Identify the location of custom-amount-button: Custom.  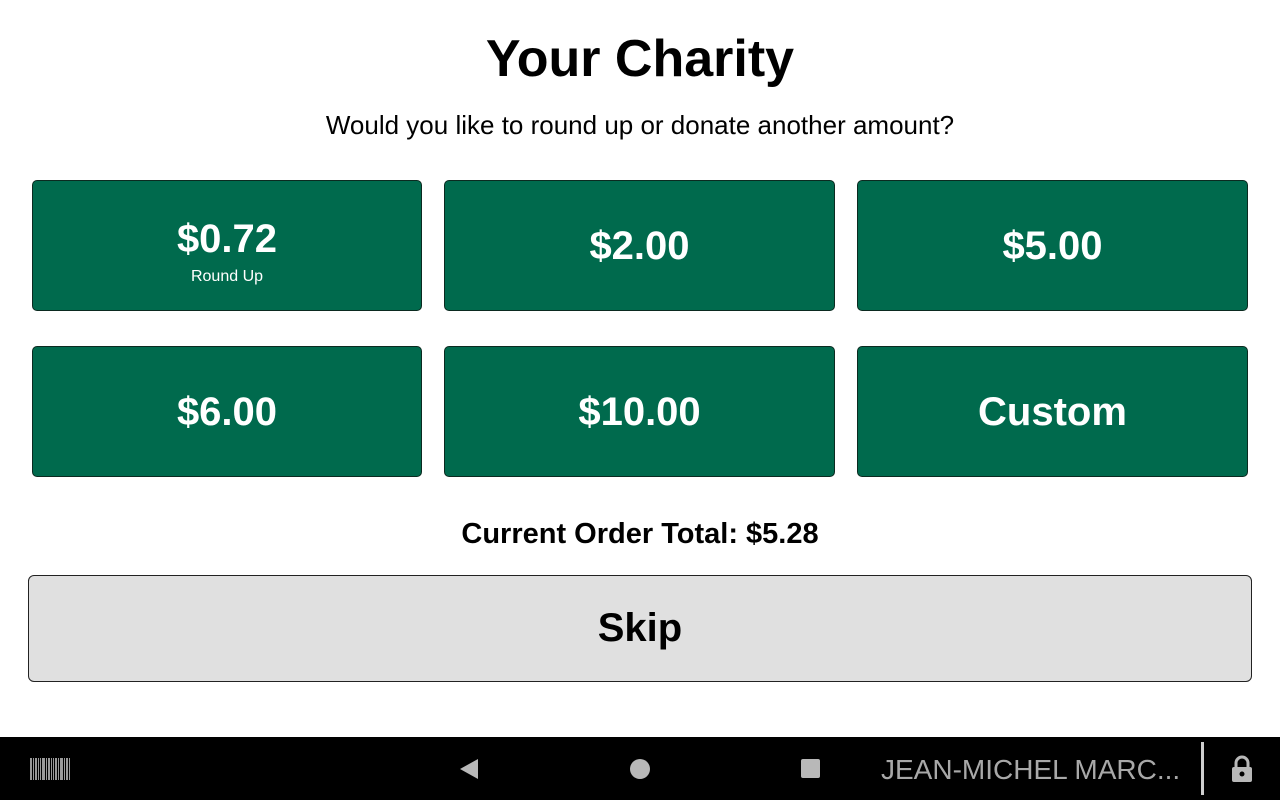
(1052, 411).